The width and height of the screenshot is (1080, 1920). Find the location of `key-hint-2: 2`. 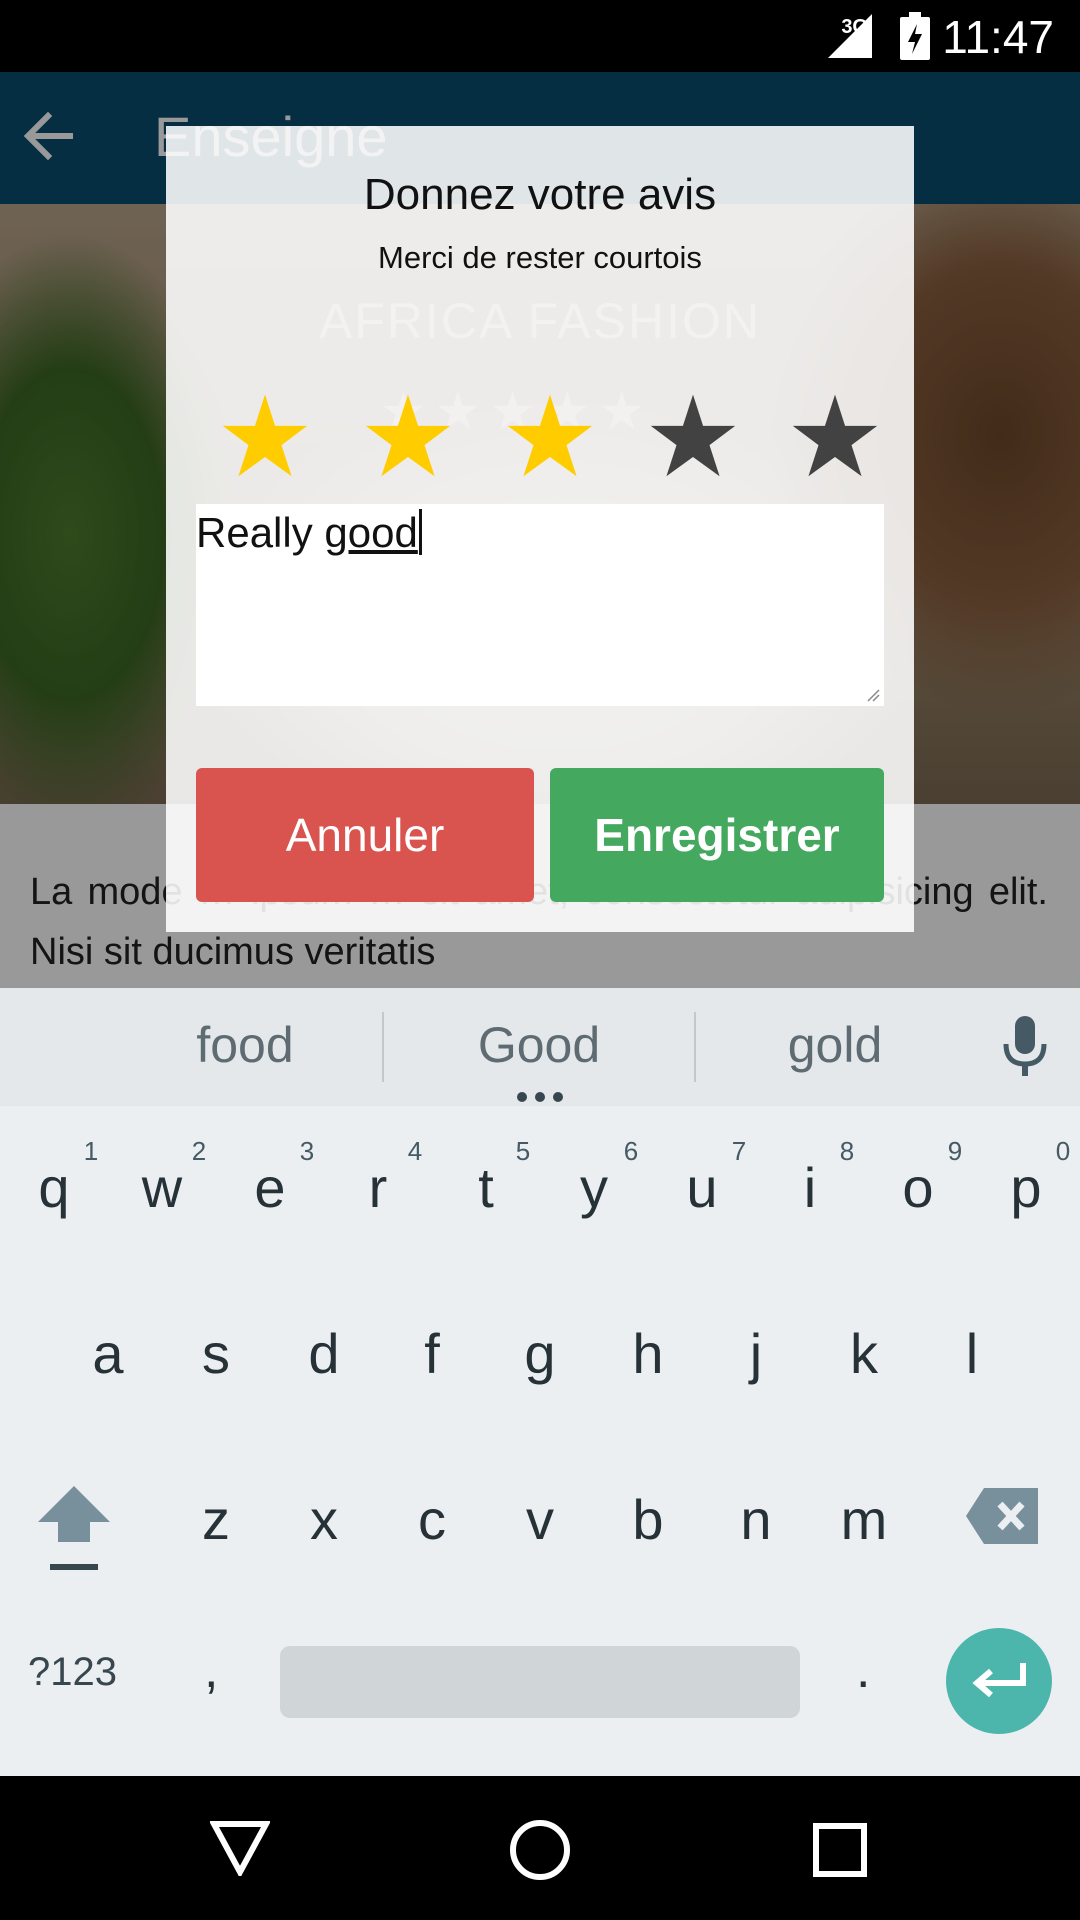

key-hint-2: 2 is located at coordinates (199, 1151).